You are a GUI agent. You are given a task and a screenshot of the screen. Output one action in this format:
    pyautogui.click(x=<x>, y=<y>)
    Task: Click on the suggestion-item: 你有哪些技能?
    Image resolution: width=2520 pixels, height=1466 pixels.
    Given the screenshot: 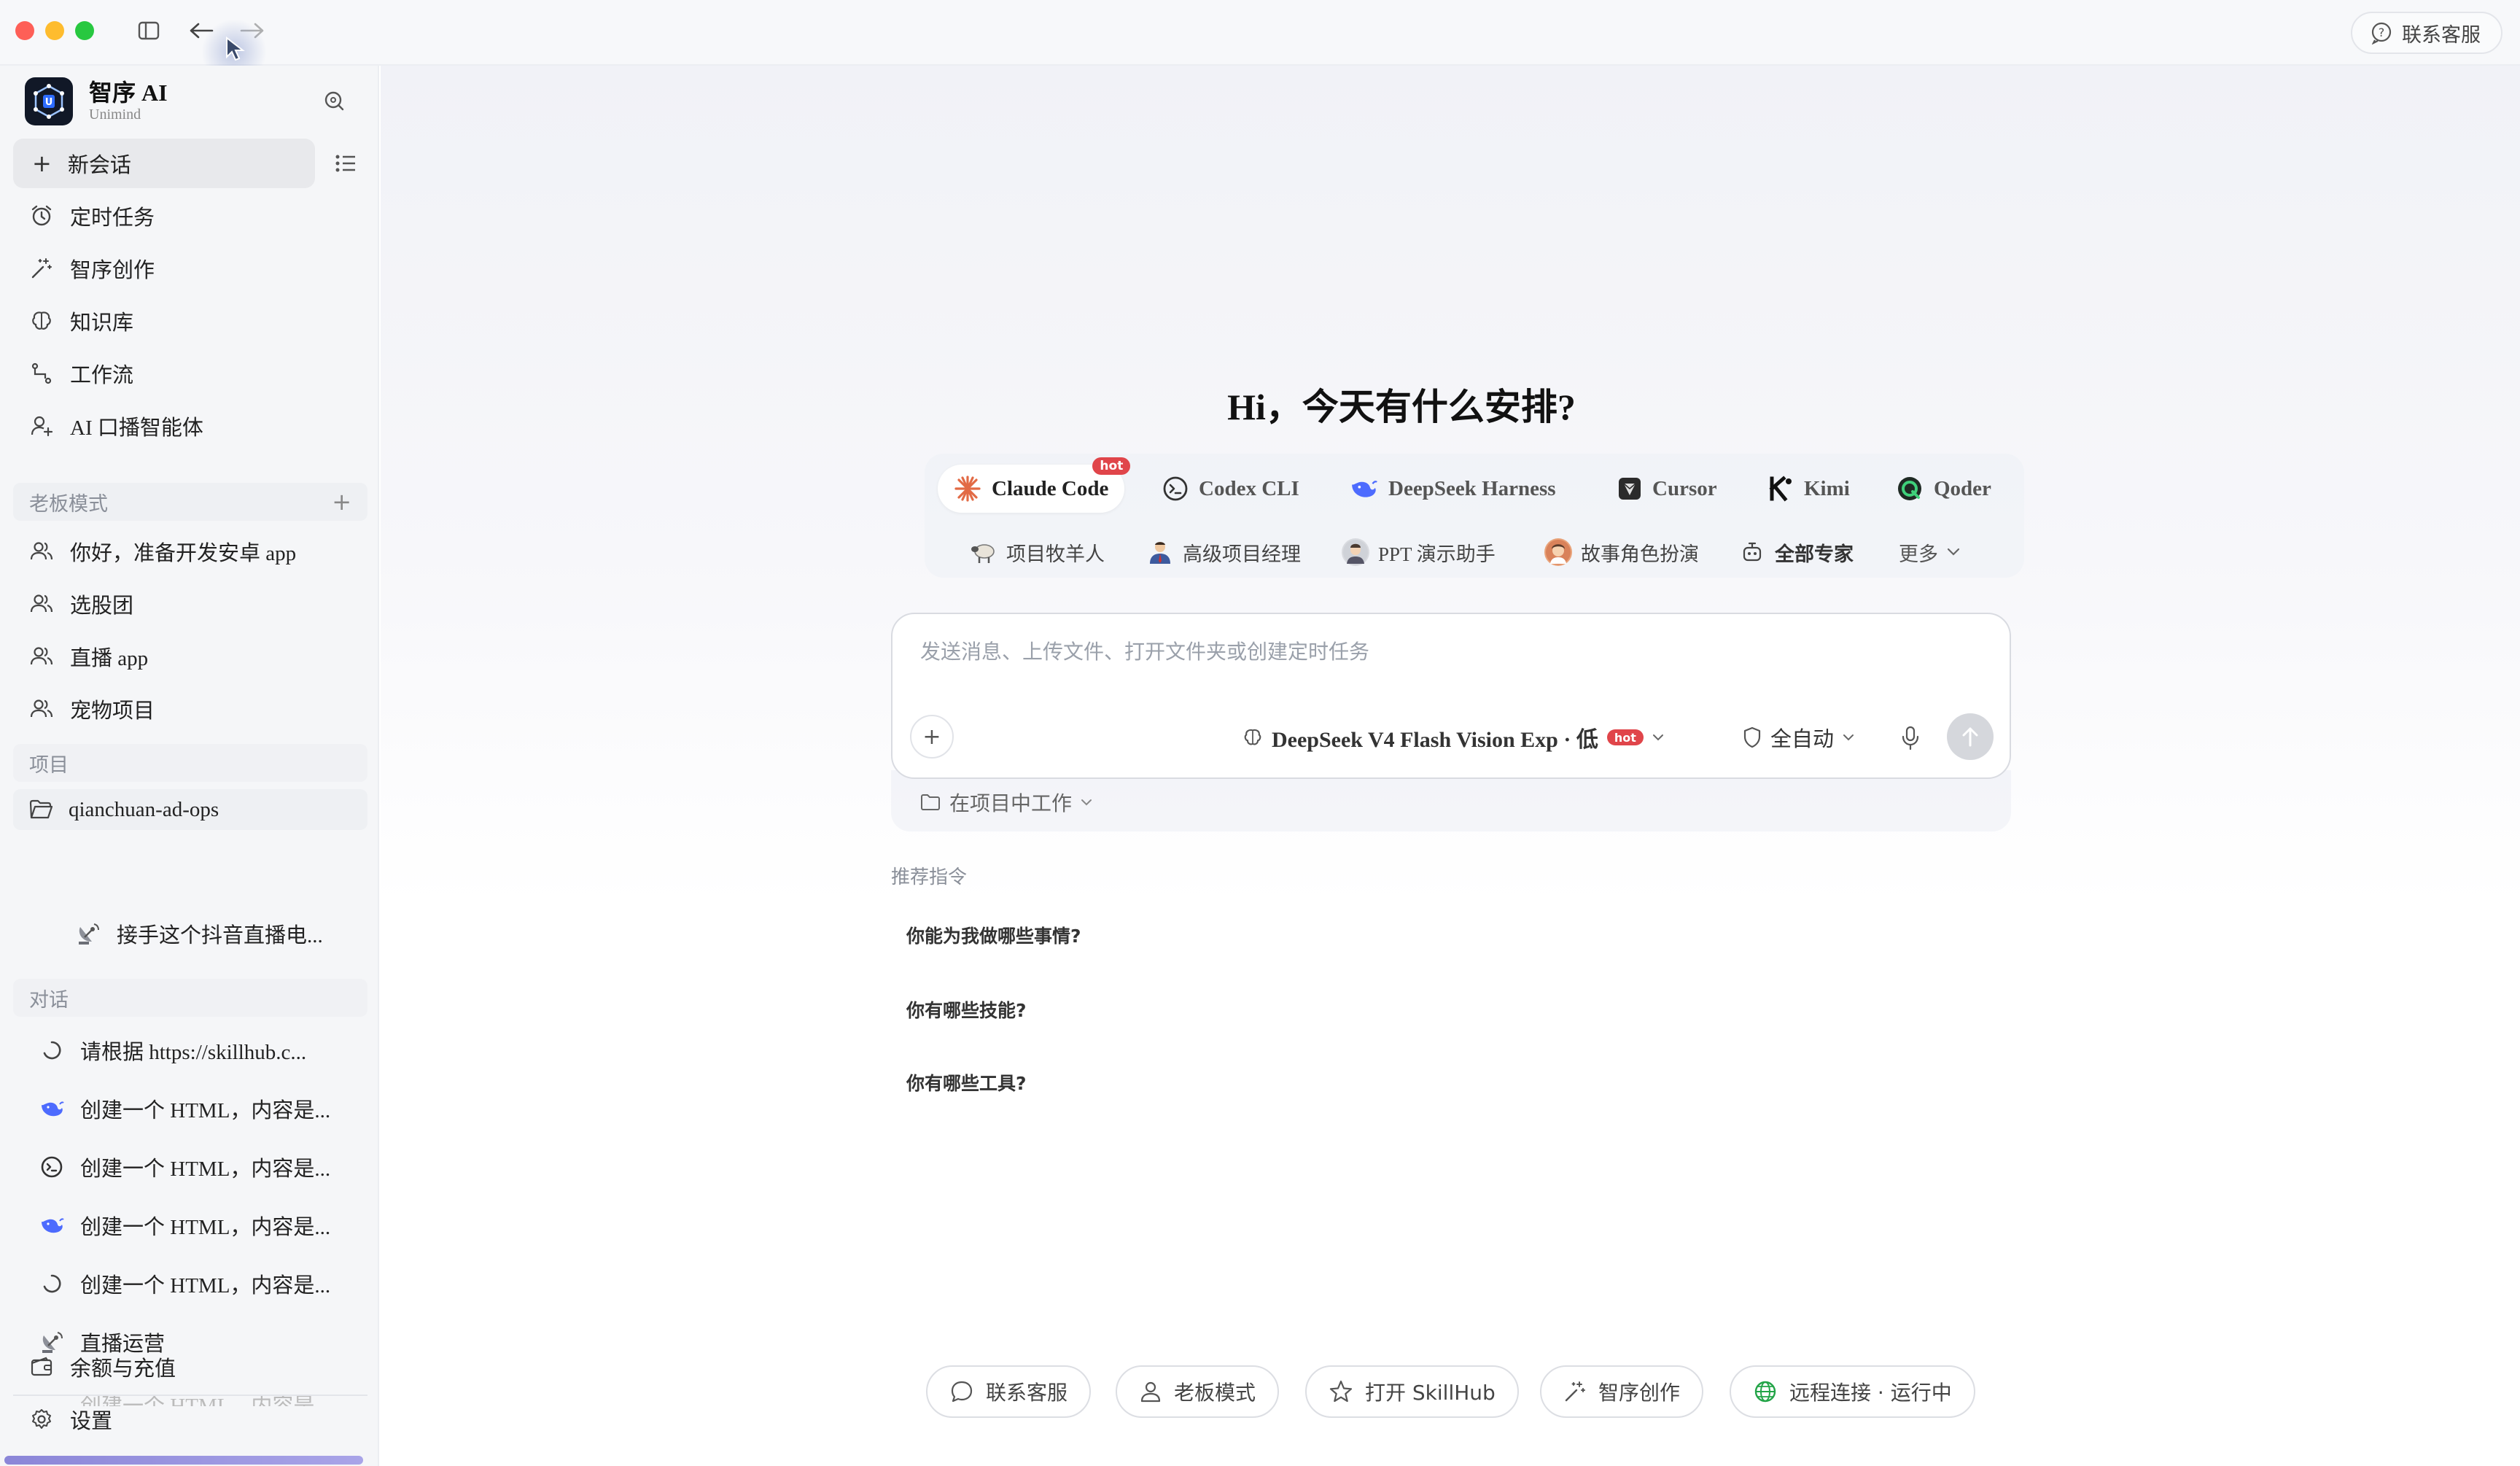 What is the action you would take?
    pyautogui.click(x=966, y=1009)
    